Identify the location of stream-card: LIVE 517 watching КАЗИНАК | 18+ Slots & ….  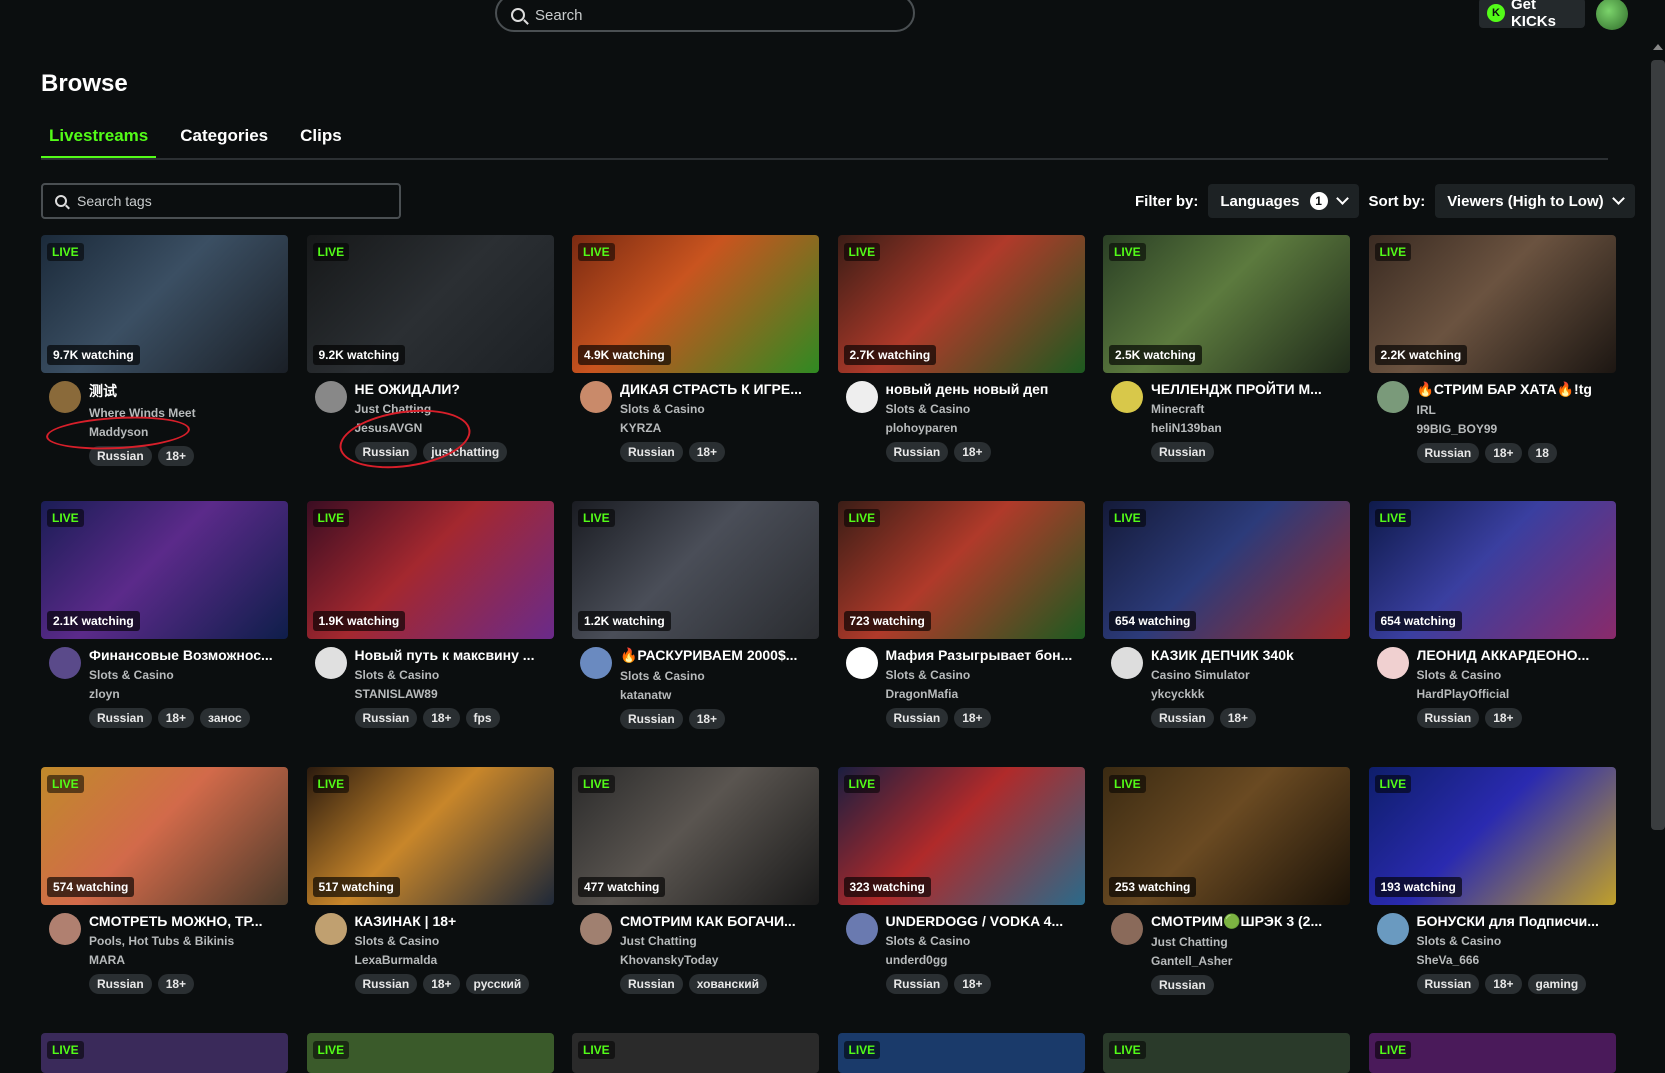
(430, 880).